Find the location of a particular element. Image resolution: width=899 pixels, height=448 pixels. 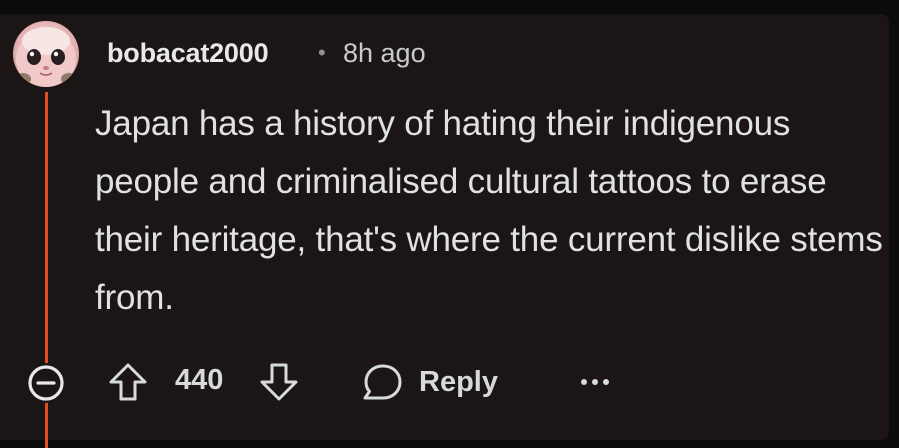

speech-bubble-icon is located at coordinates (382, 382).